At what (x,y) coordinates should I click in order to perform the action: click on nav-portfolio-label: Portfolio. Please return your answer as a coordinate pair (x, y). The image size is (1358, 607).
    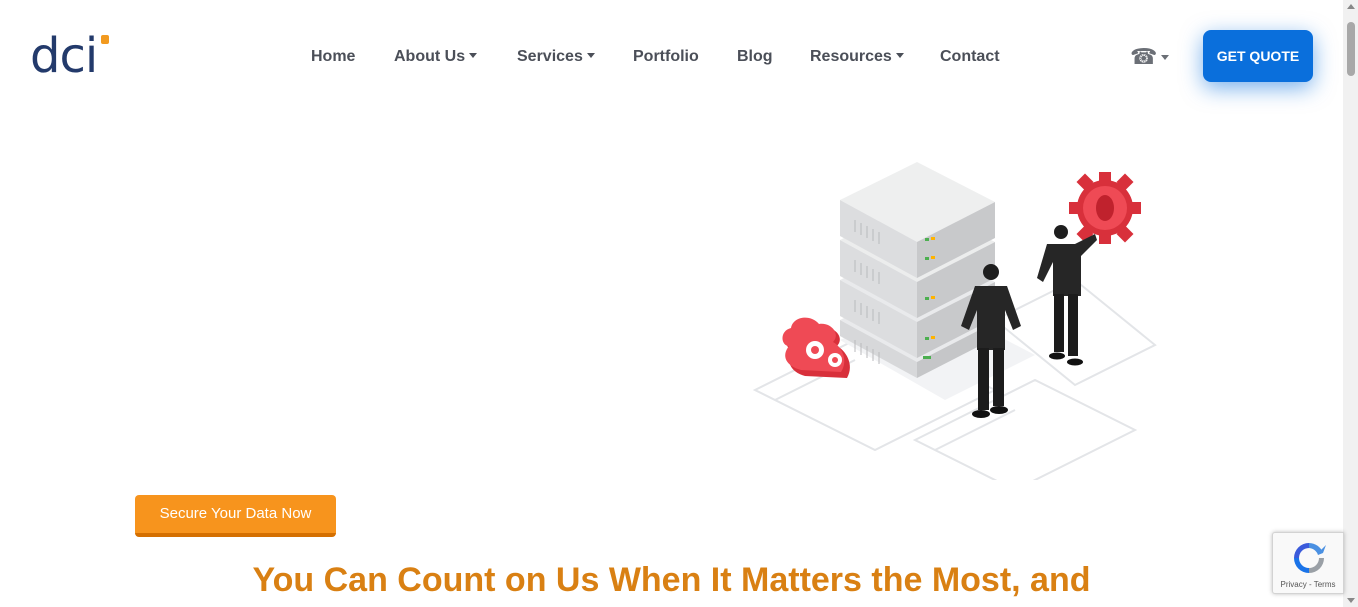
    Looking at the image, I should click on (666, 56).